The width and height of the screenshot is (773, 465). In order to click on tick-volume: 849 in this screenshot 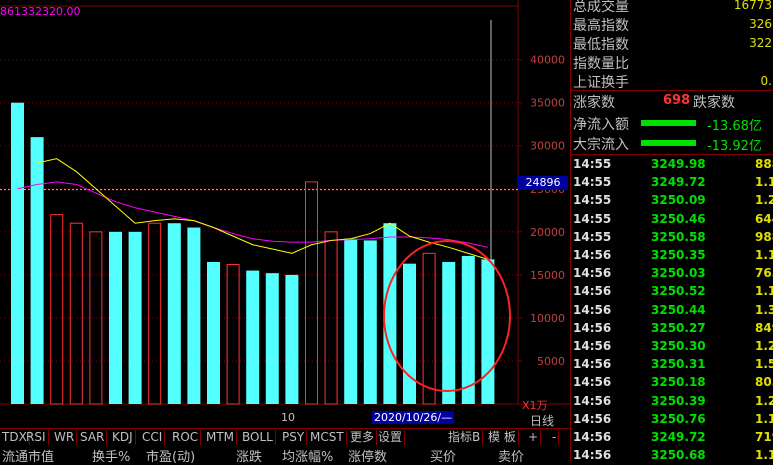, I will do `click(764, 327)`.